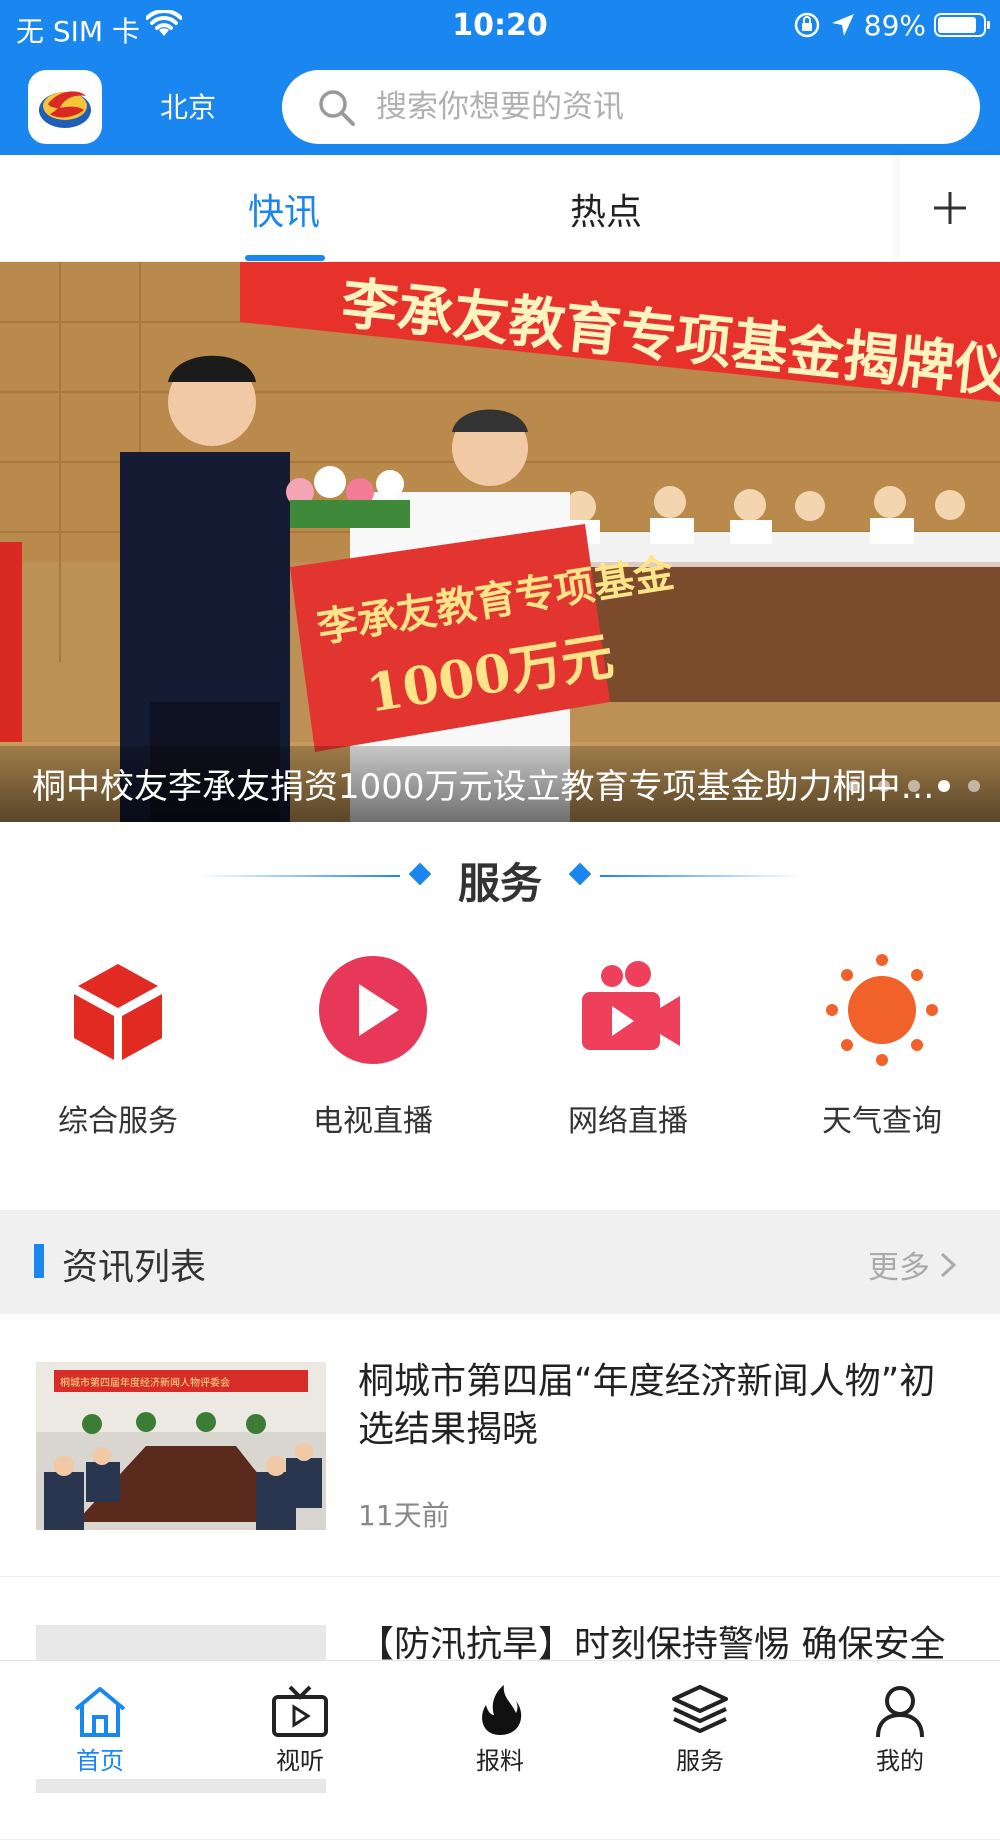  What do you see at coordinates (500, 1761) in the screenshot?
I see `nav-label: 报料` at bounding box center [500, 1761].